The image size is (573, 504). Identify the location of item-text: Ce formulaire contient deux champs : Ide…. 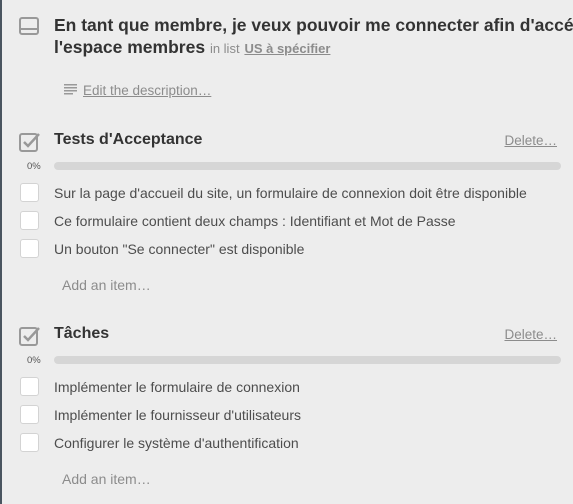
(255, 221).